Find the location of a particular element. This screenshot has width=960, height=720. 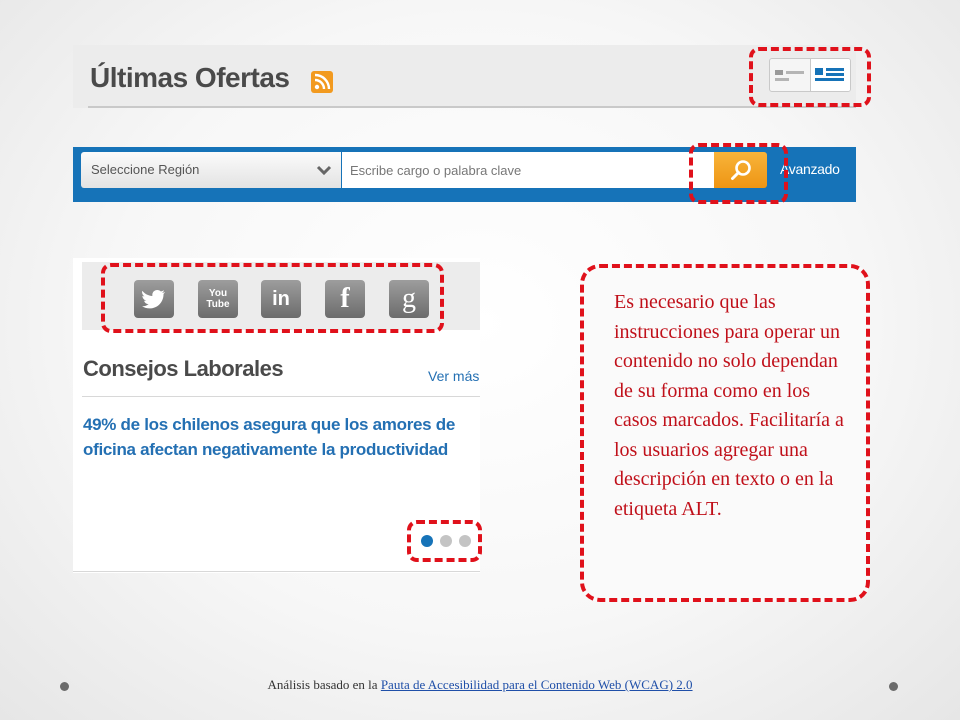

section-divider is located at coordinates (281, 396).